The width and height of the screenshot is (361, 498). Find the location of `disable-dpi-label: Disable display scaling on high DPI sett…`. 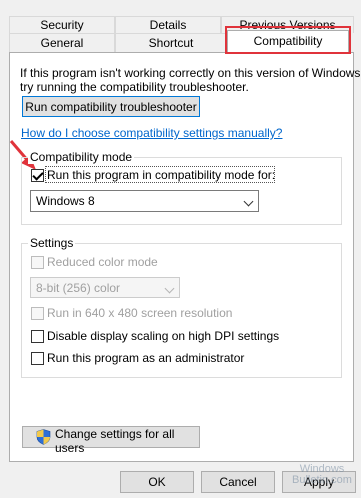

disable-dpi-label: Disable display scaling on high DPI sett… is located at coordinates (163, 336).